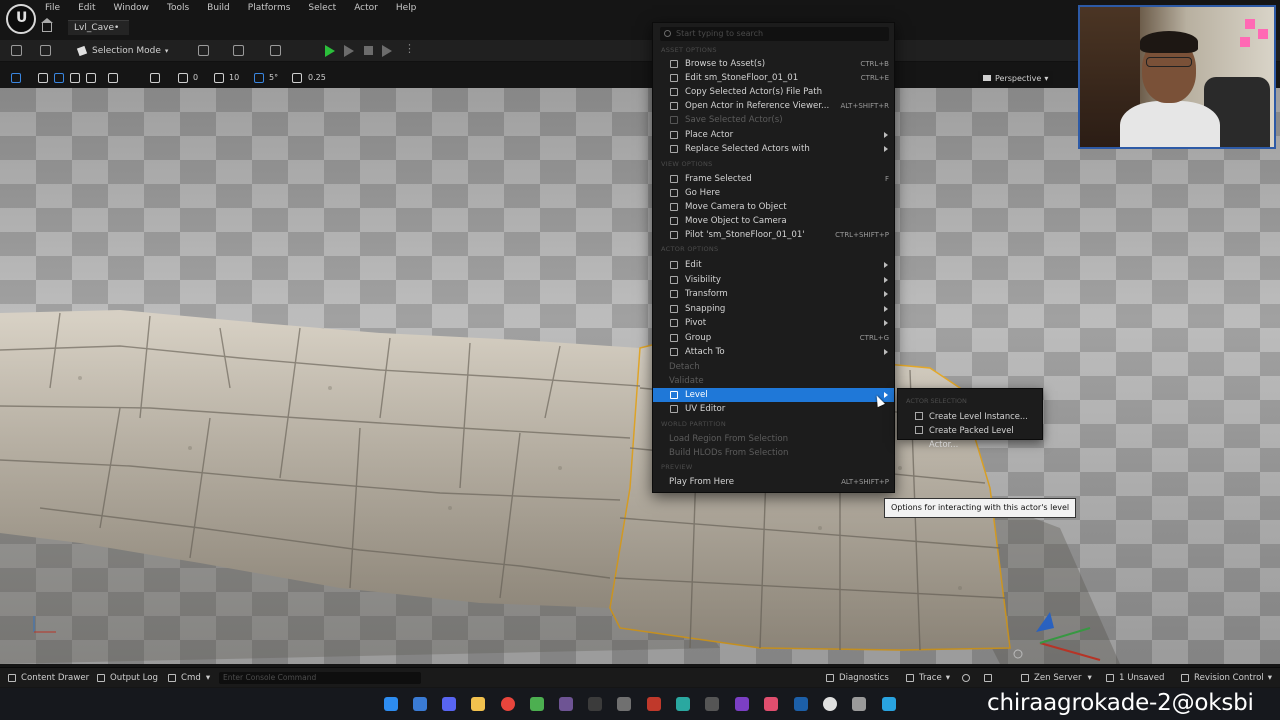 Image resolution: width=1280 pixels, height=720 pixels. Describe the element at coordinates (409, 48) in the screenshot. I see `more-options-icon: ⋮` at that location.